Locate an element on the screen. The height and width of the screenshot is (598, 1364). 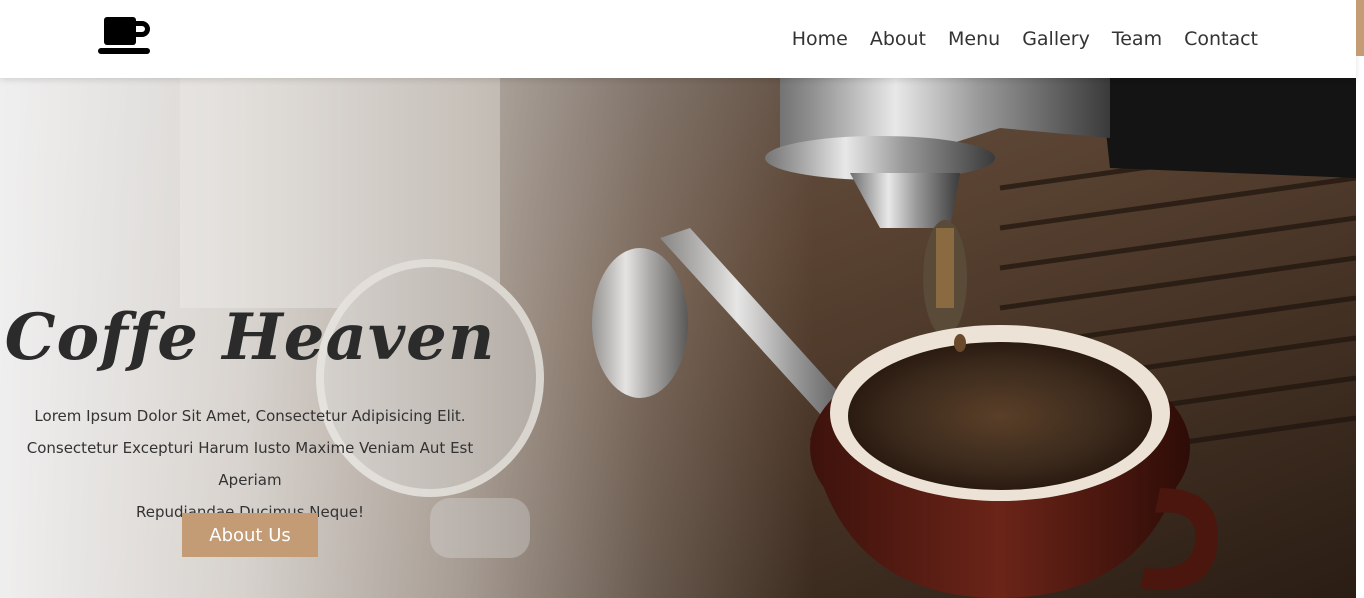
hero-title: Coffe Heaven is located at coordinates (250, 337).